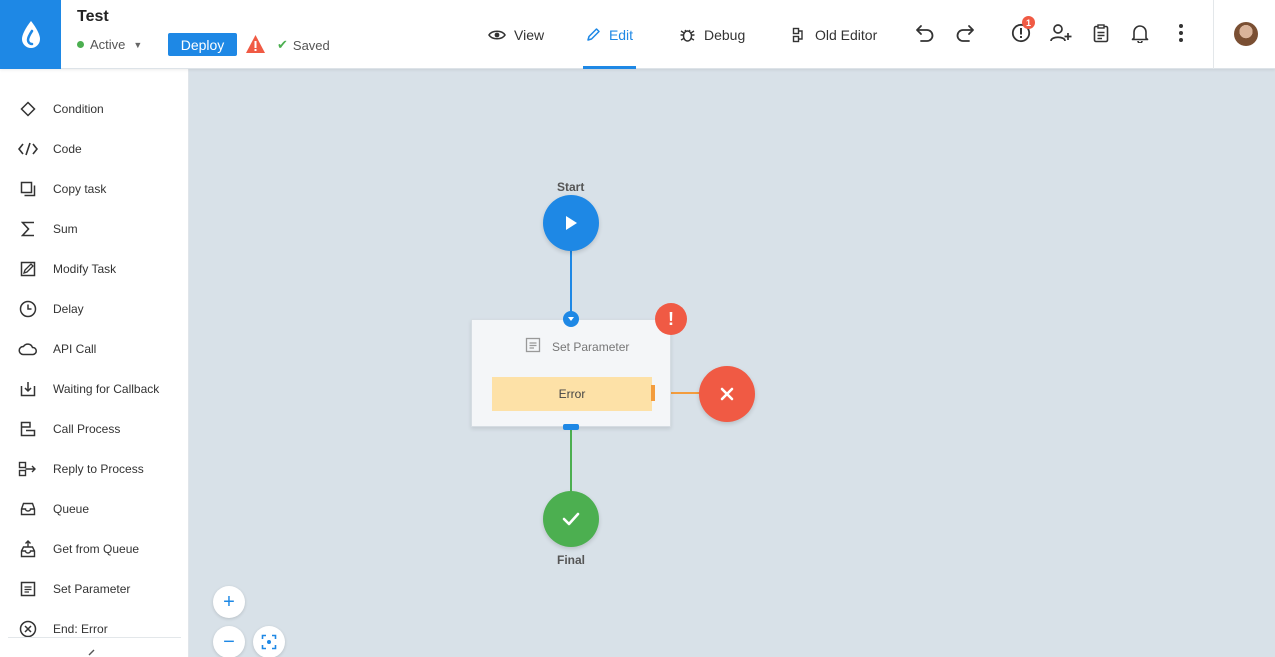 This screenshot has width=1275, height=657. I want to click on zoom-out-button: −, so click(229, 641).